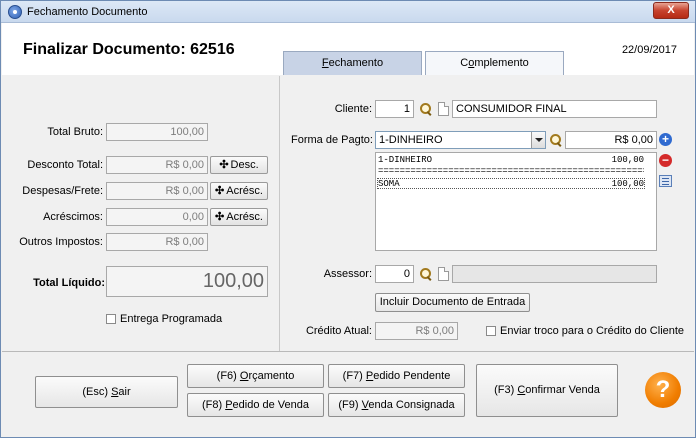  I want to click on payment-name: SOMA, so click(389, 184).